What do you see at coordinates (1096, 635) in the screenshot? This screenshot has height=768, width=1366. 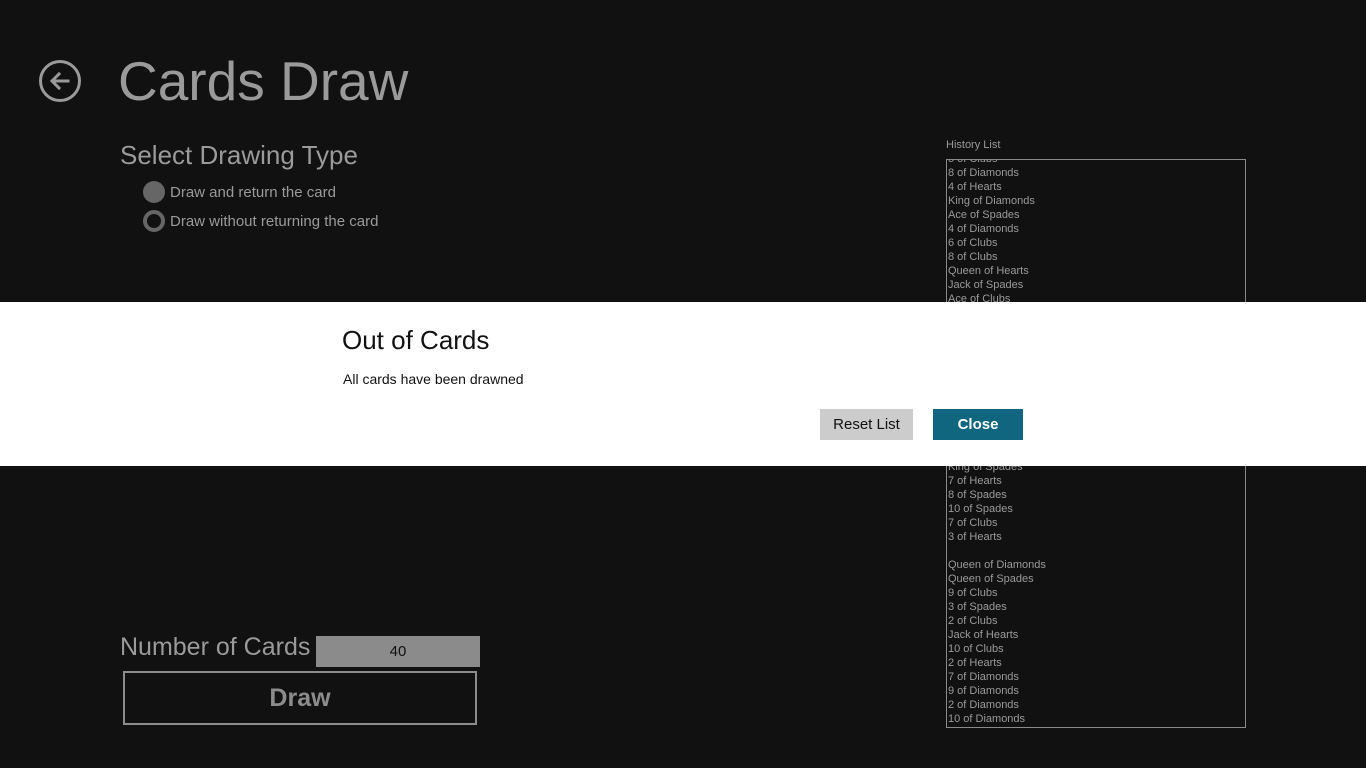 I see `history-item: Jack of Hearts` at bounding box center [1096, 635].